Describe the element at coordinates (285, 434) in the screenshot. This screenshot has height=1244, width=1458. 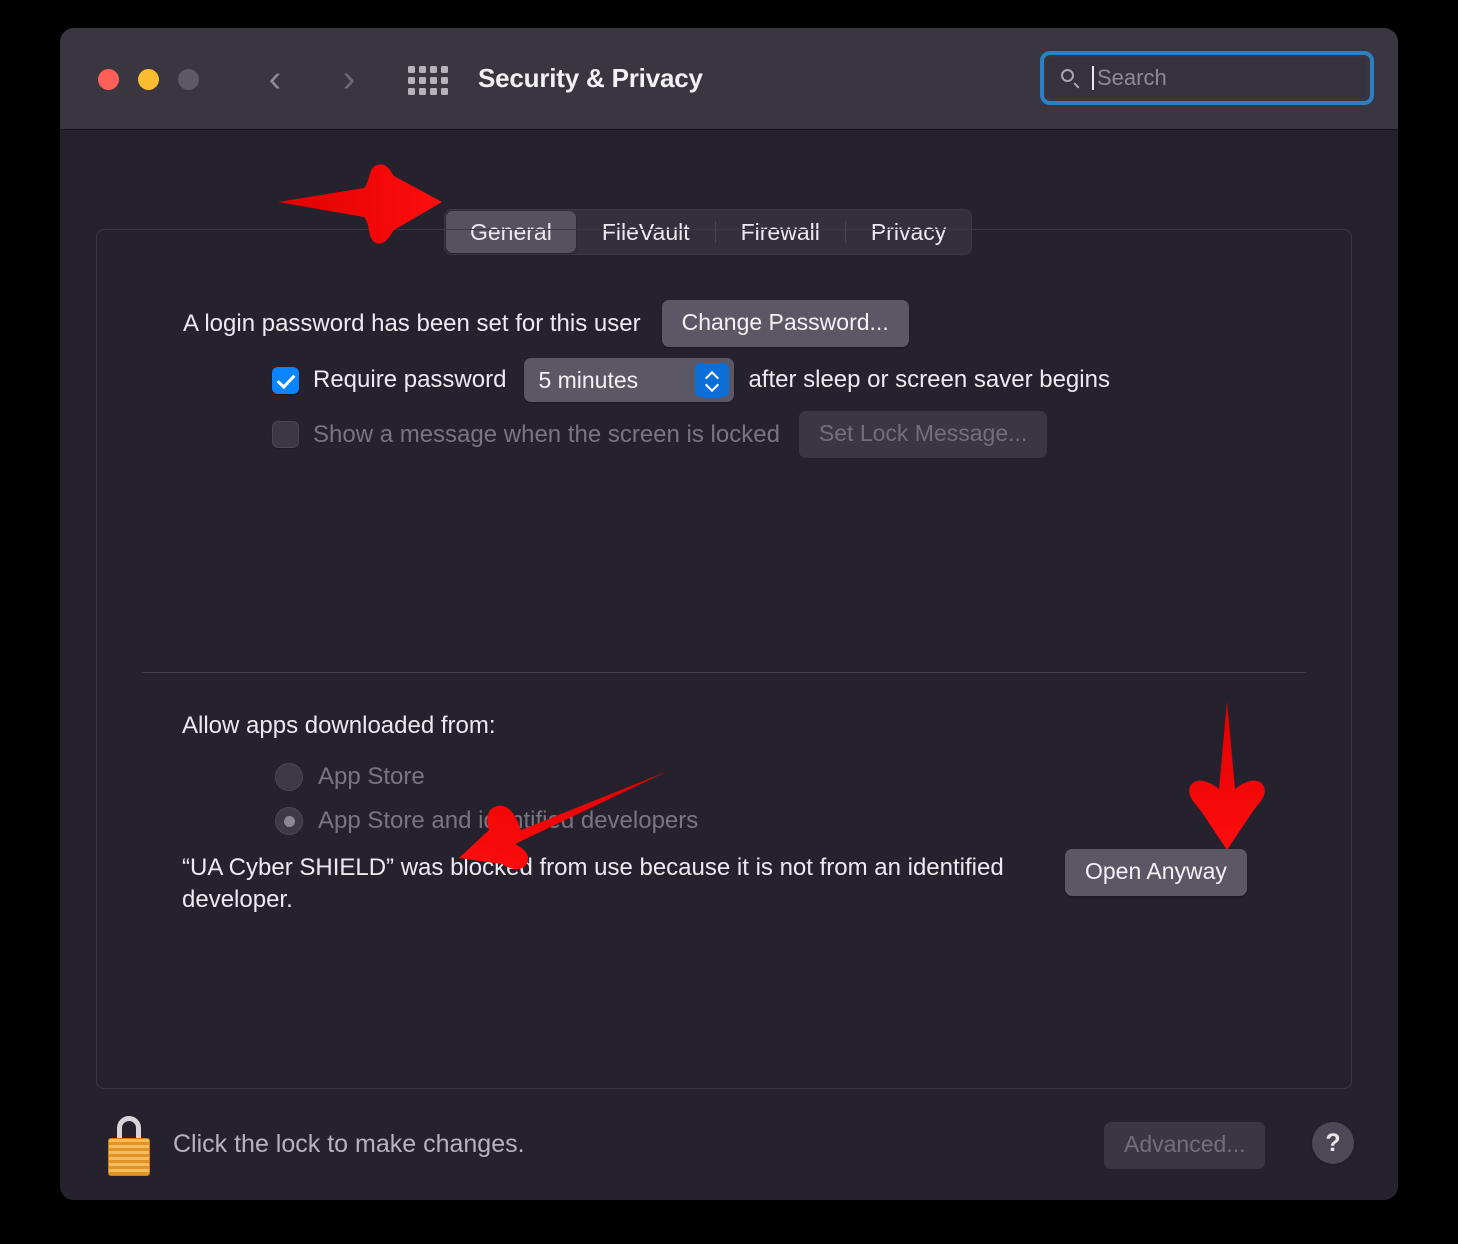
I see `show-lock-message-checkbox` at that location.